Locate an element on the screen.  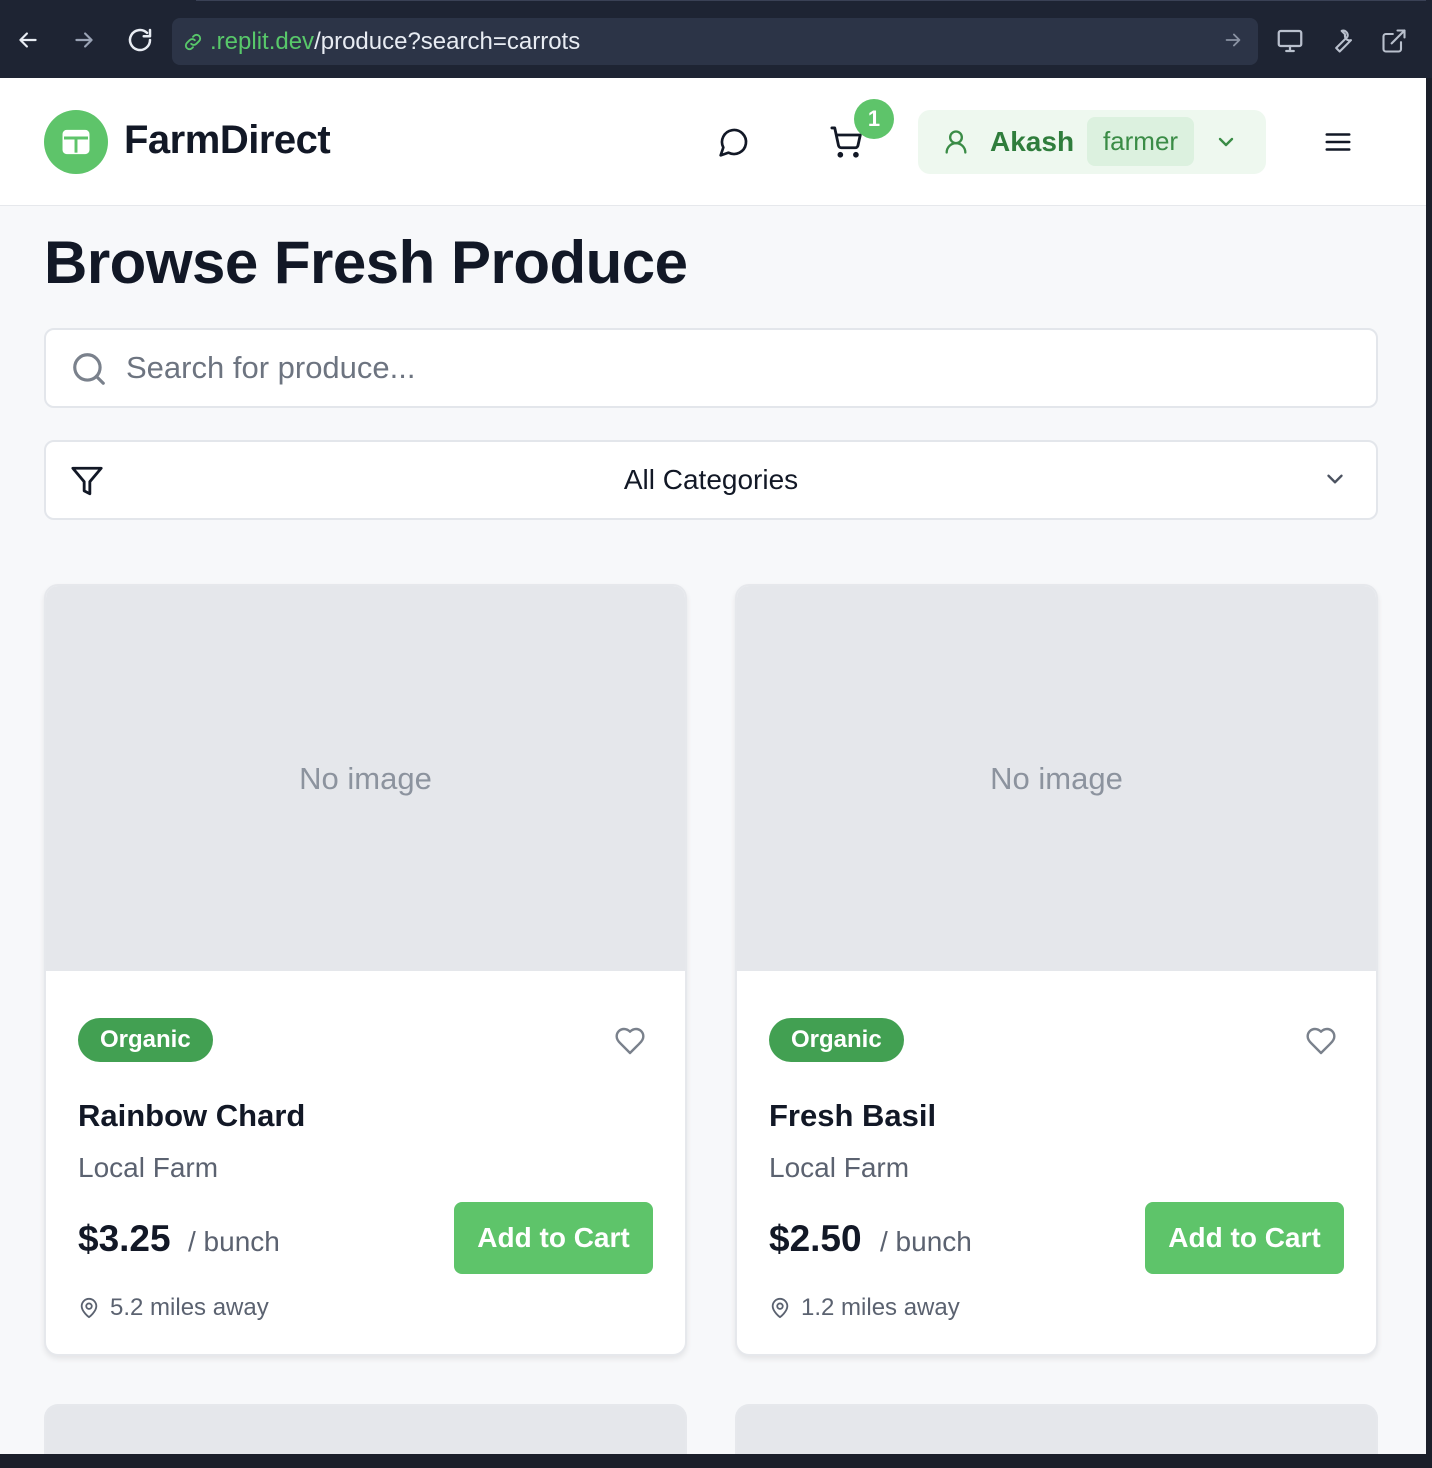
reload-icon is located at coordinates (140, 40).